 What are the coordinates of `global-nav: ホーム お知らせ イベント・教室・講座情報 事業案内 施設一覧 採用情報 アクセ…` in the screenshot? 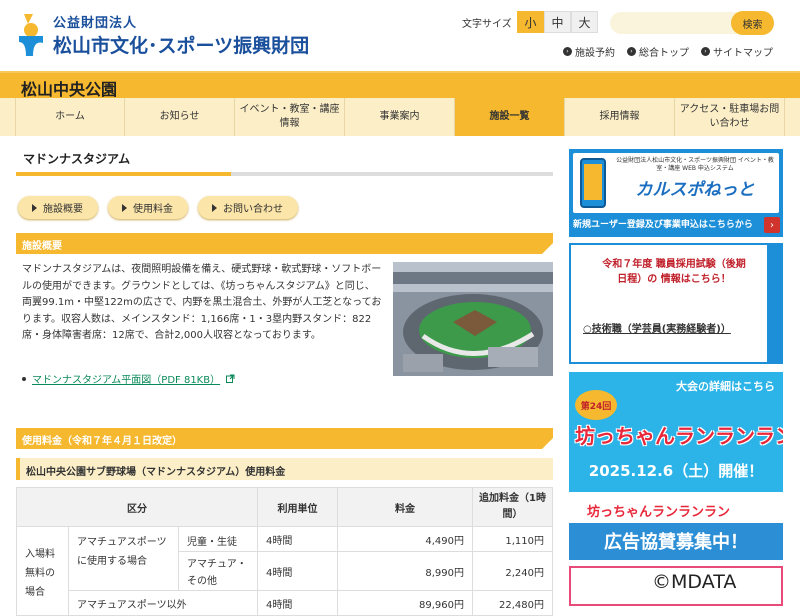 It's located at (400, 117).